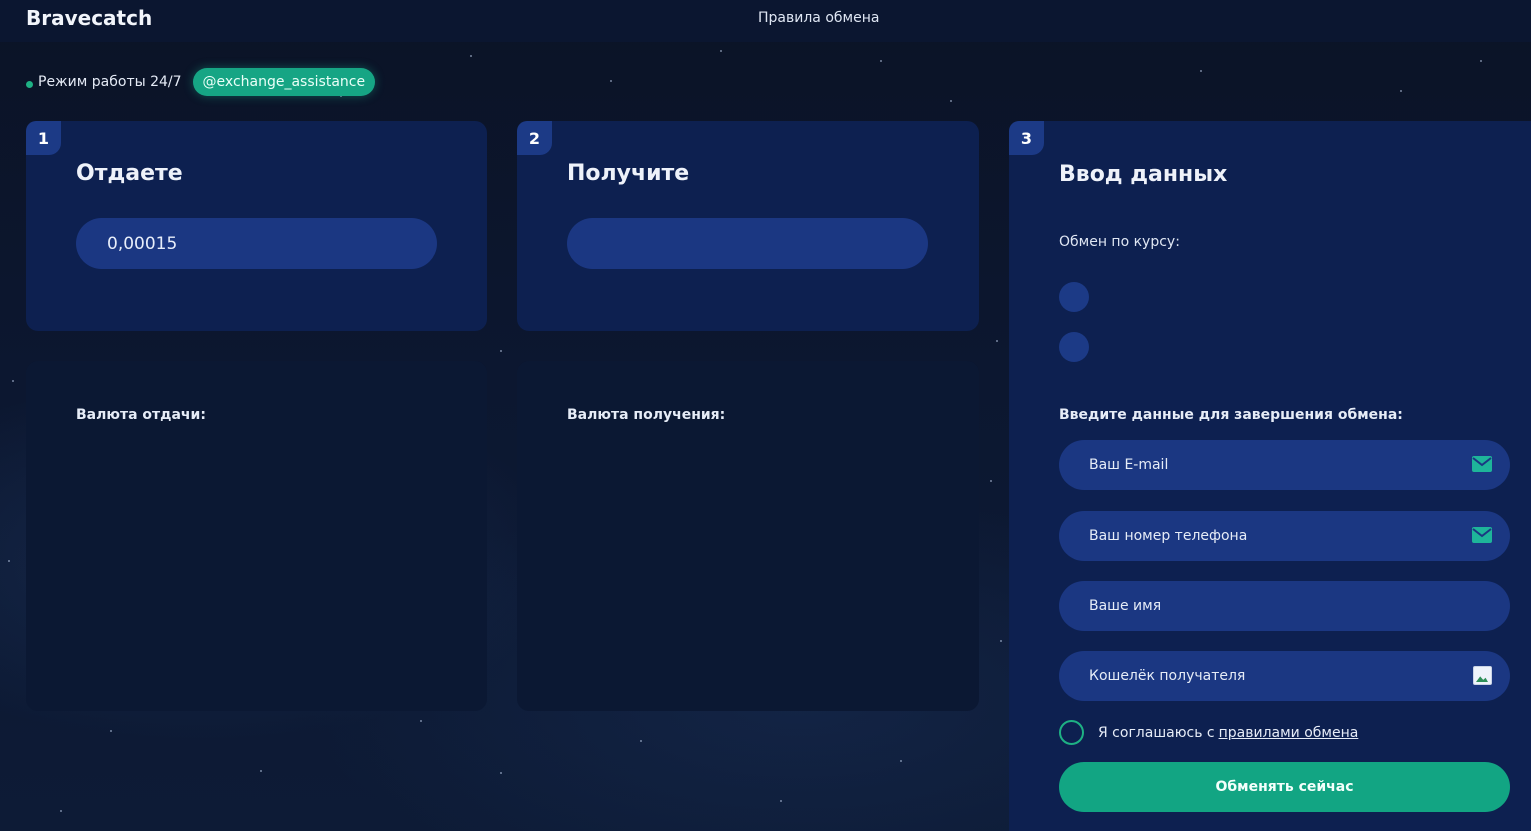 The width and height of the screenshot is (1531, 831). Describe the element at coordinates (1026, 138) in the screenshot. I see `step-number-3: 3` at that location.